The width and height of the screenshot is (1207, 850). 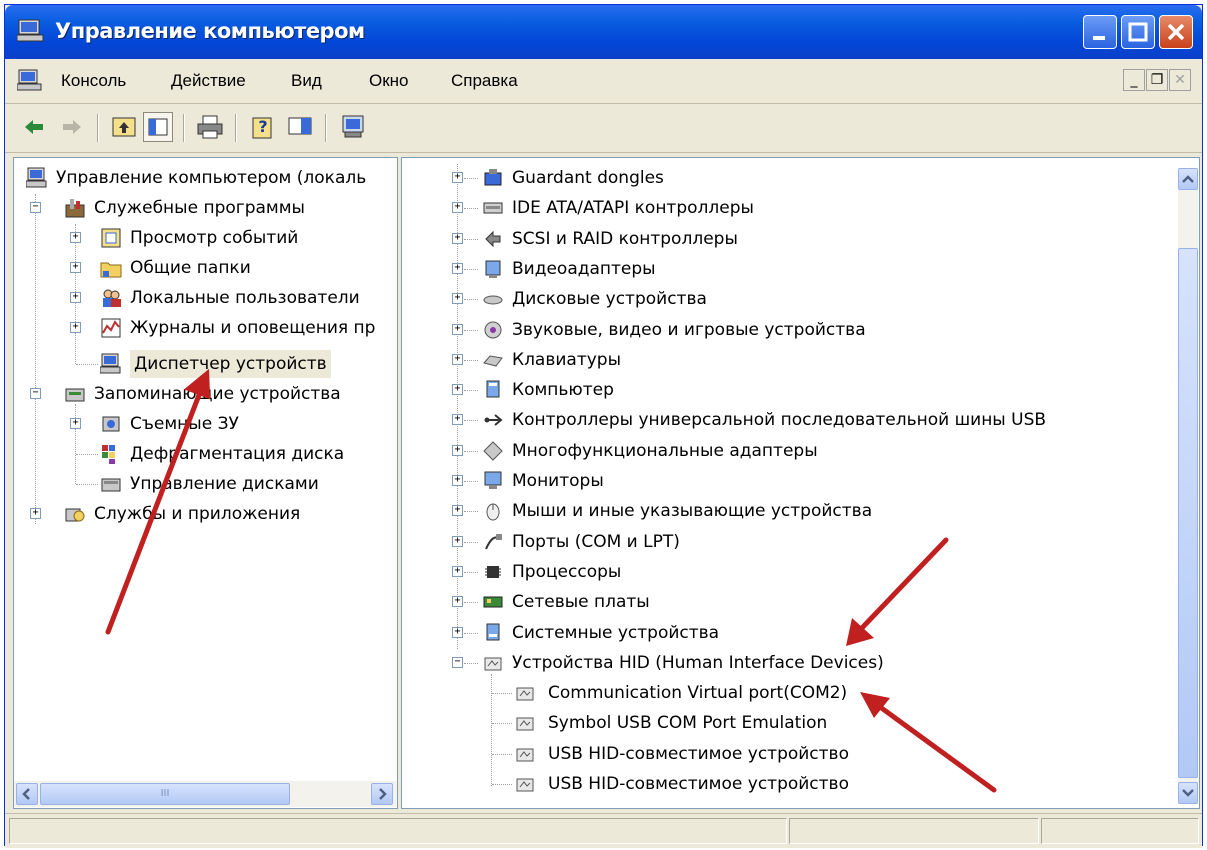 I want to click on shared-folders-icon, so click(x=111, y=270).